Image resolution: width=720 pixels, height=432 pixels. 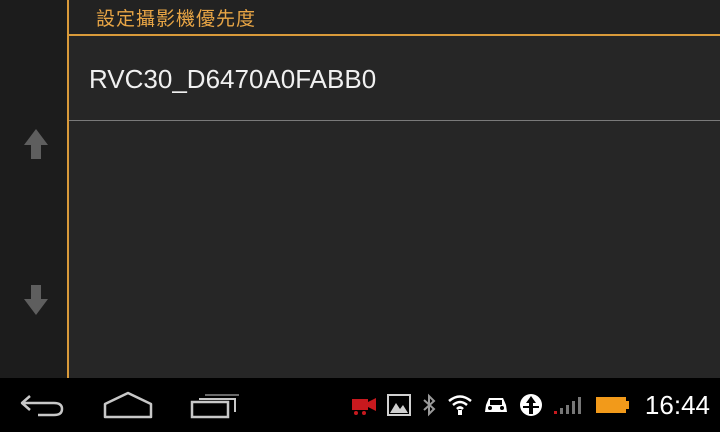 I want to click on arrow-down-icon, so click(x=36, y=300).